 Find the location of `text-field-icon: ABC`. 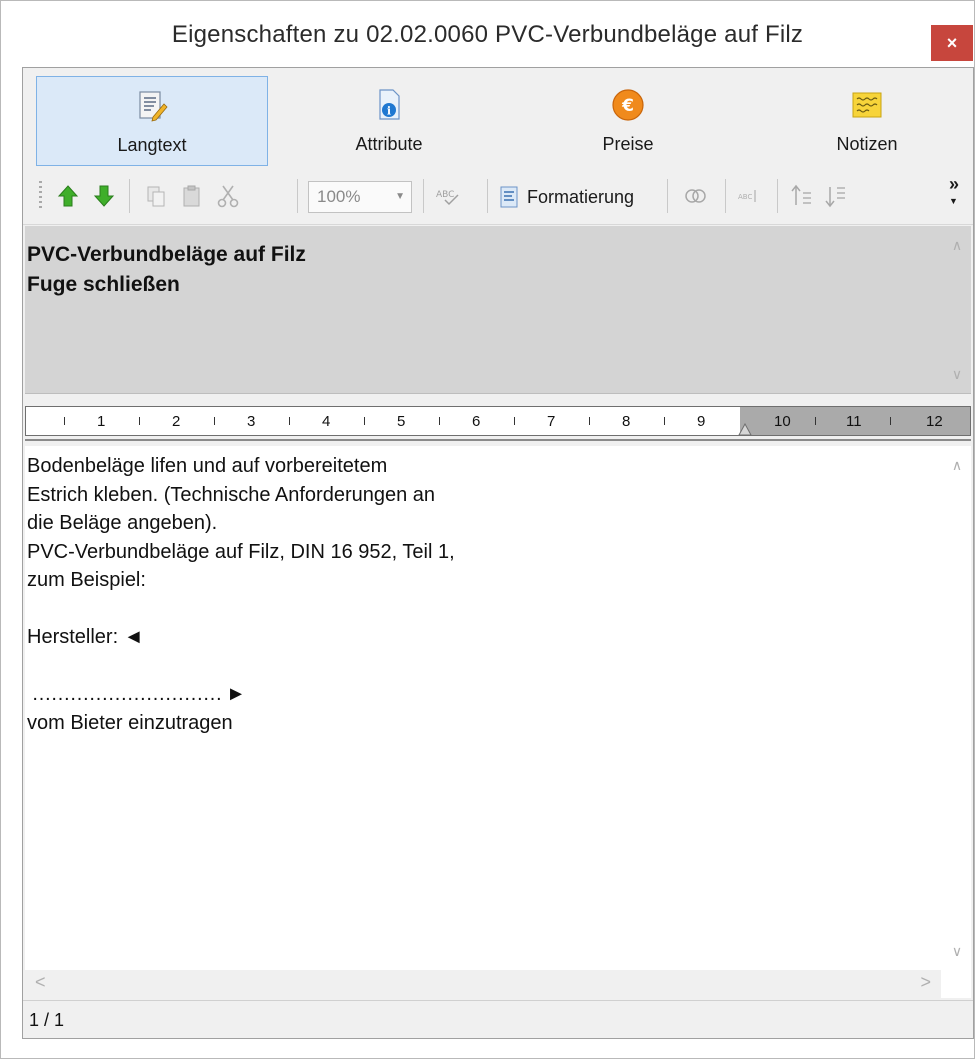

text-field-icon: ABC is located at coordinates (747, 196).